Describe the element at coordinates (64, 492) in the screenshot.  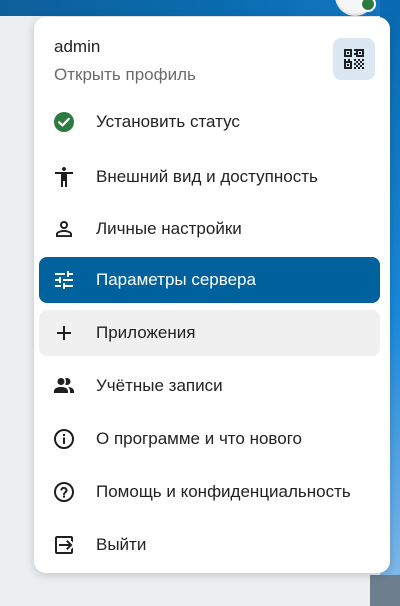
I see `help-icon` at that location.